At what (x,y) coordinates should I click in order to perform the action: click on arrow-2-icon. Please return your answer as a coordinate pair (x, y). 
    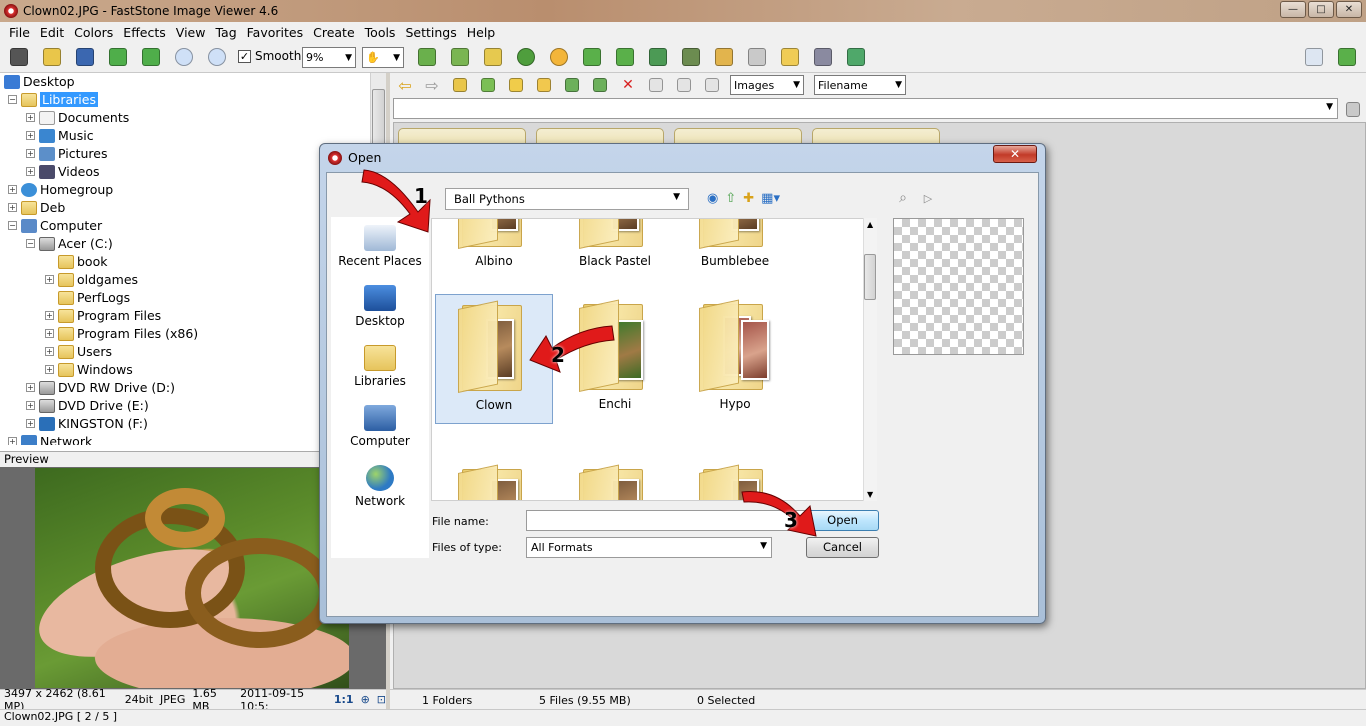
    Looking at the image, I should click on (572, 349).